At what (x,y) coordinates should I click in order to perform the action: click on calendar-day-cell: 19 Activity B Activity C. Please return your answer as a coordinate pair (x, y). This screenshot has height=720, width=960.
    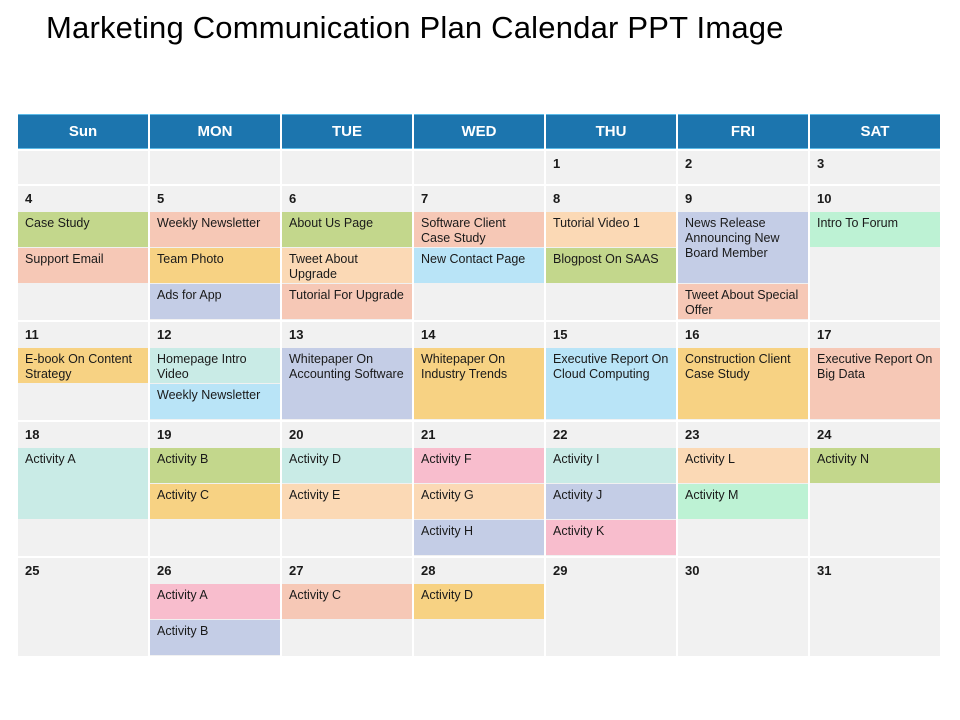
    Looking at the image, I should click on (215, 489).